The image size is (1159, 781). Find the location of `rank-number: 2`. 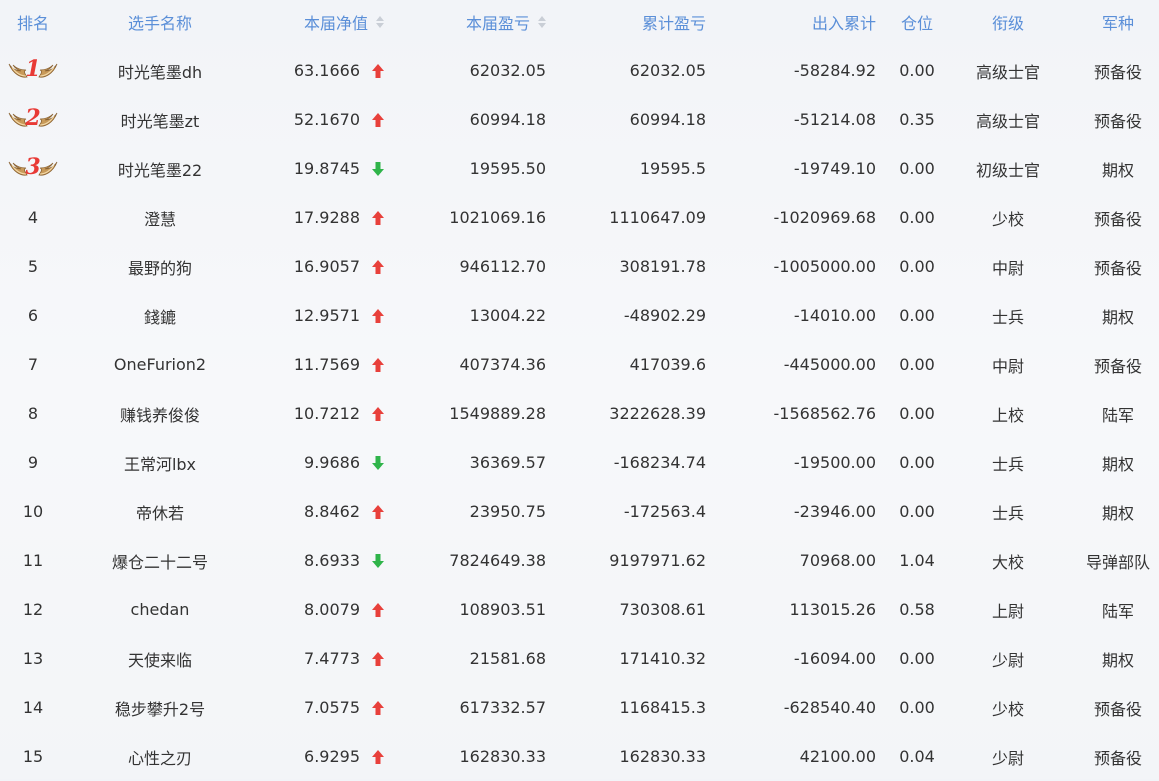

rank-number: 2 is located at coordinates (33, 117).